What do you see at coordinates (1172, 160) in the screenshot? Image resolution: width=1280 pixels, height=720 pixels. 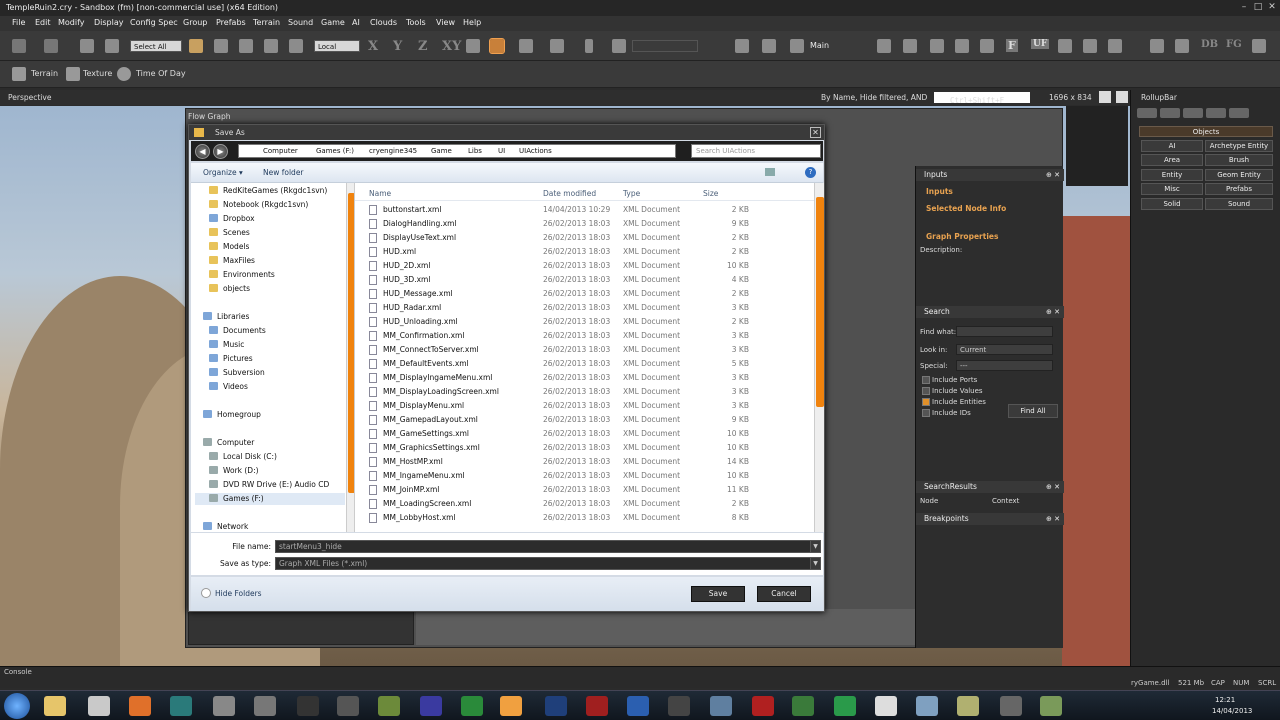 I see `obj-area-button: Area` at bounding box center [1172, 160].